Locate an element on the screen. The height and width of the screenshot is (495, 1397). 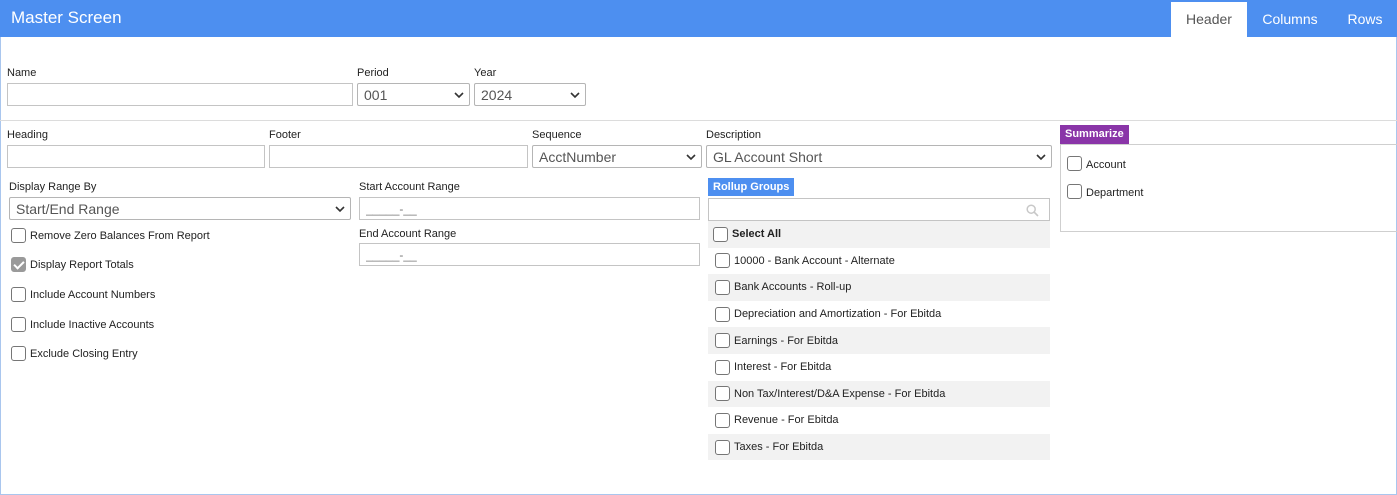
rollup-item-label: Interest - For Ebitda is located at coordinates (783, 367).